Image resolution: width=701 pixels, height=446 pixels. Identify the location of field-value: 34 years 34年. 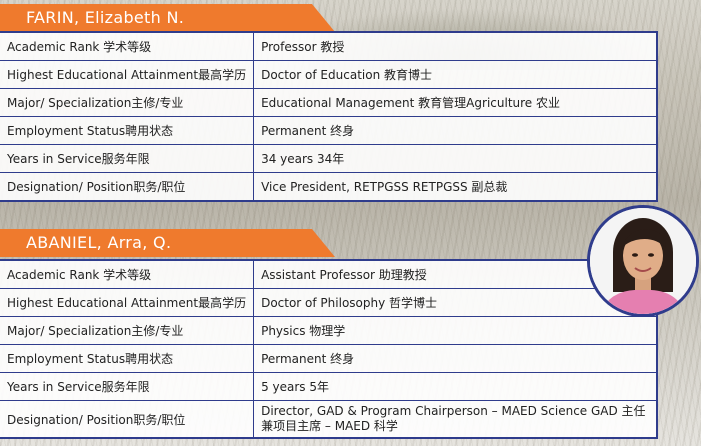
(456, 158).